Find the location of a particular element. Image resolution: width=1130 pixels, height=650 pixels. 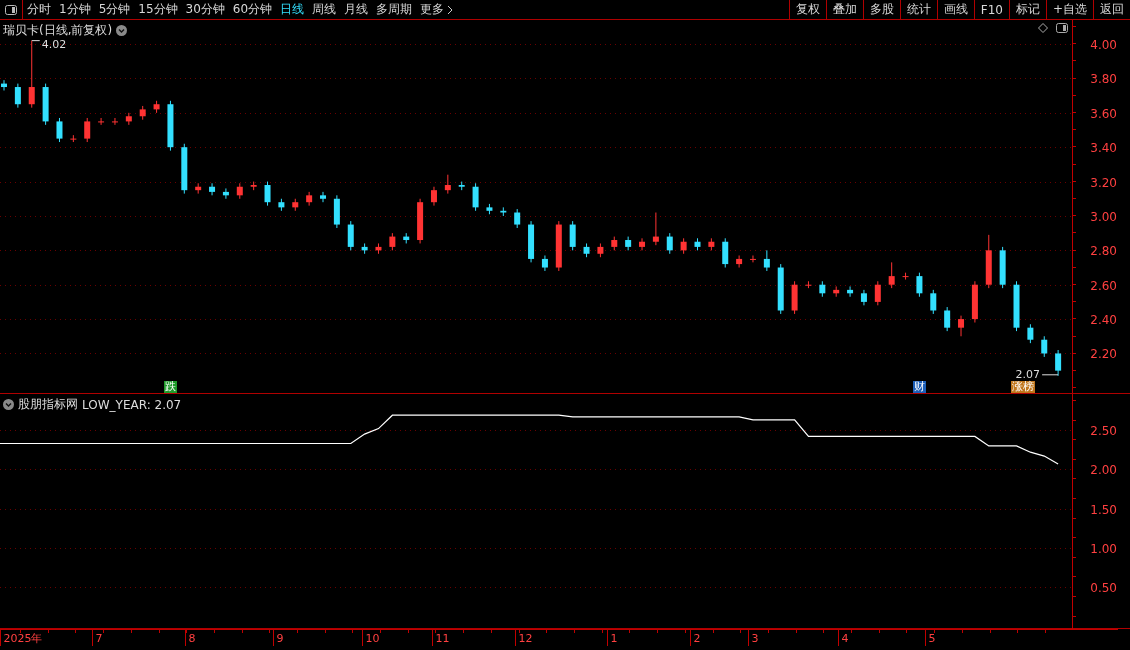

toolbar-button: 返回 is located at coordinates (1111, 9).